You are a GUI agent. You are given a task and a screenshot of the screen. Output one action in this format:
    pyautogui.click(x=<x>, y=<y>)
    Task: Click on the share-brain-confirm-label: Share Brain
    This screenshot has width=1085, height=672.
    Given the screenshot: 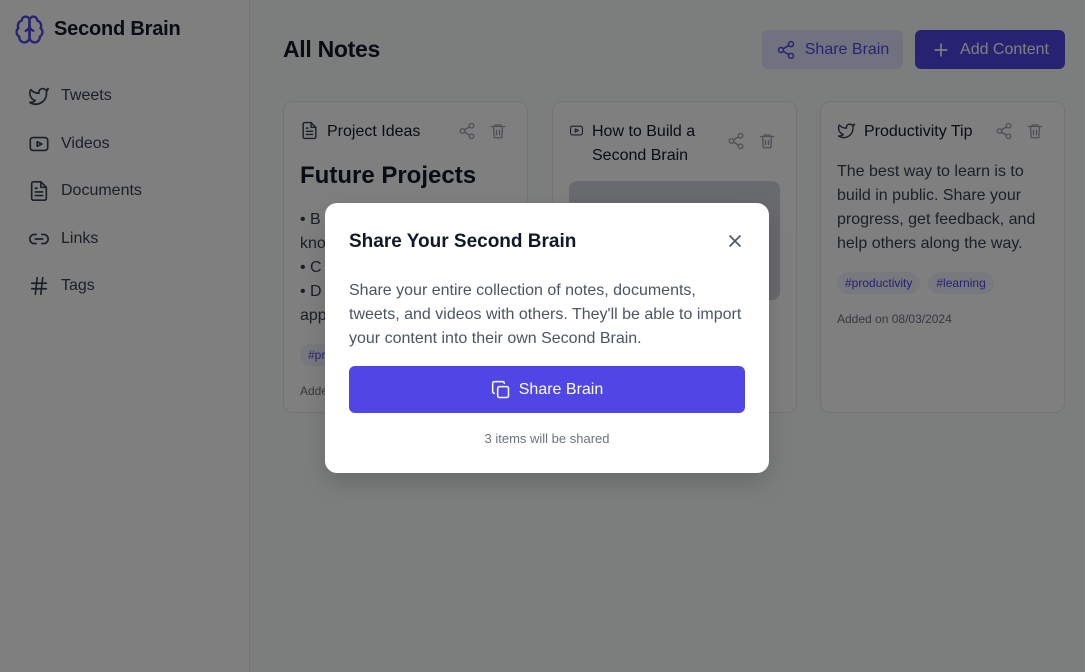 What is the action you would take?
    pyautogui.click(x=561, y=389)
    